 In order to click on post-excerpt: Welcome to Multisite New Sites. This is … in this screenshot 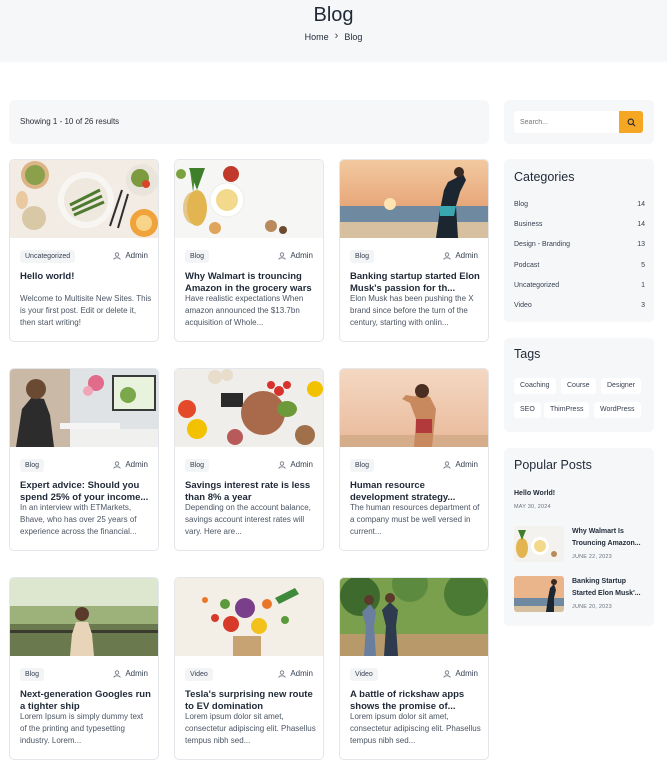, I will do `click(86, 310)`.